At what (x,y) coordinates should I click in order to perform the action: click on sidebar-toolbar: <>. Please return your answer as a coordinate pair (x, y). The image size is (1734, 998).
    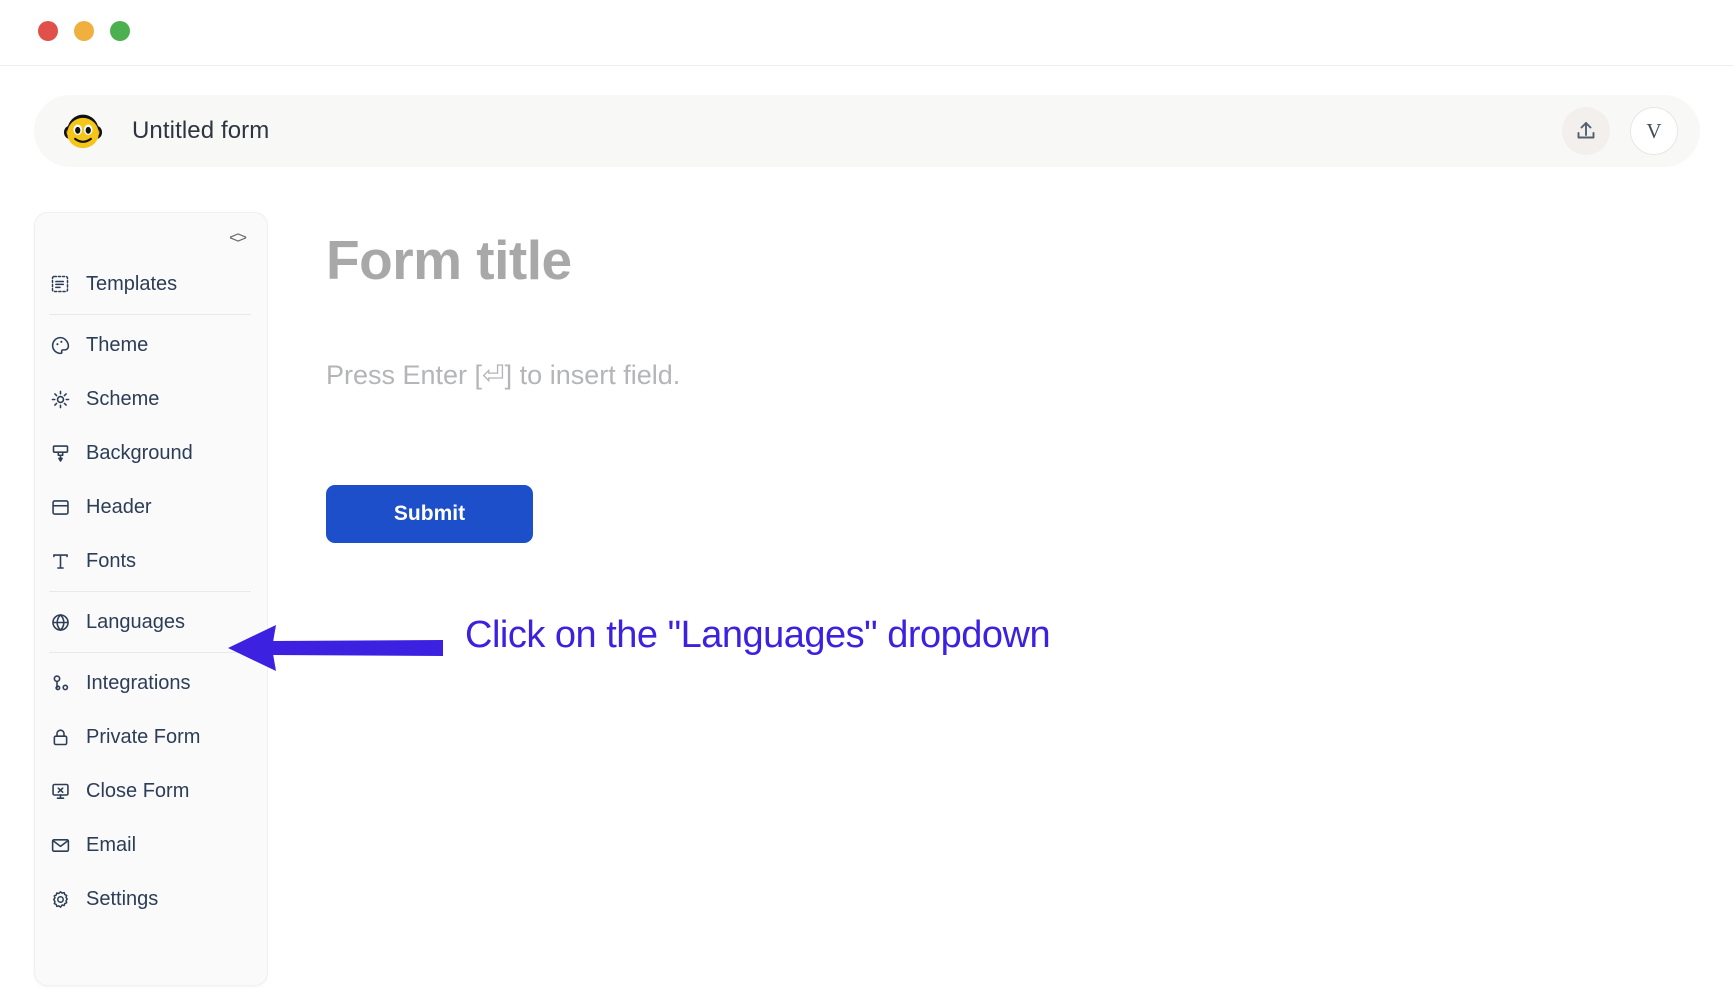
    Looking at the image, I should click on (151, 237).